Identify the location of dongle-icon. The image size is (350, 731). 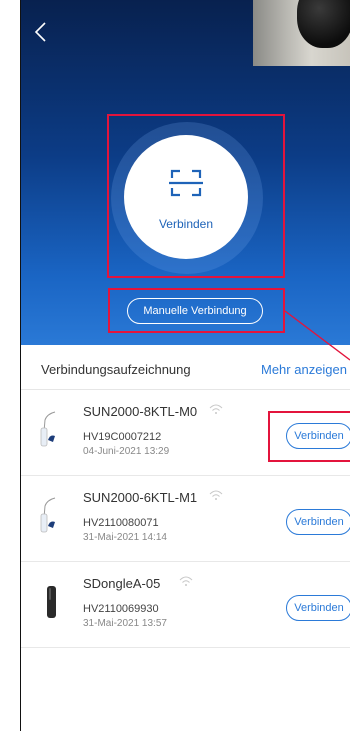
(51, 602).